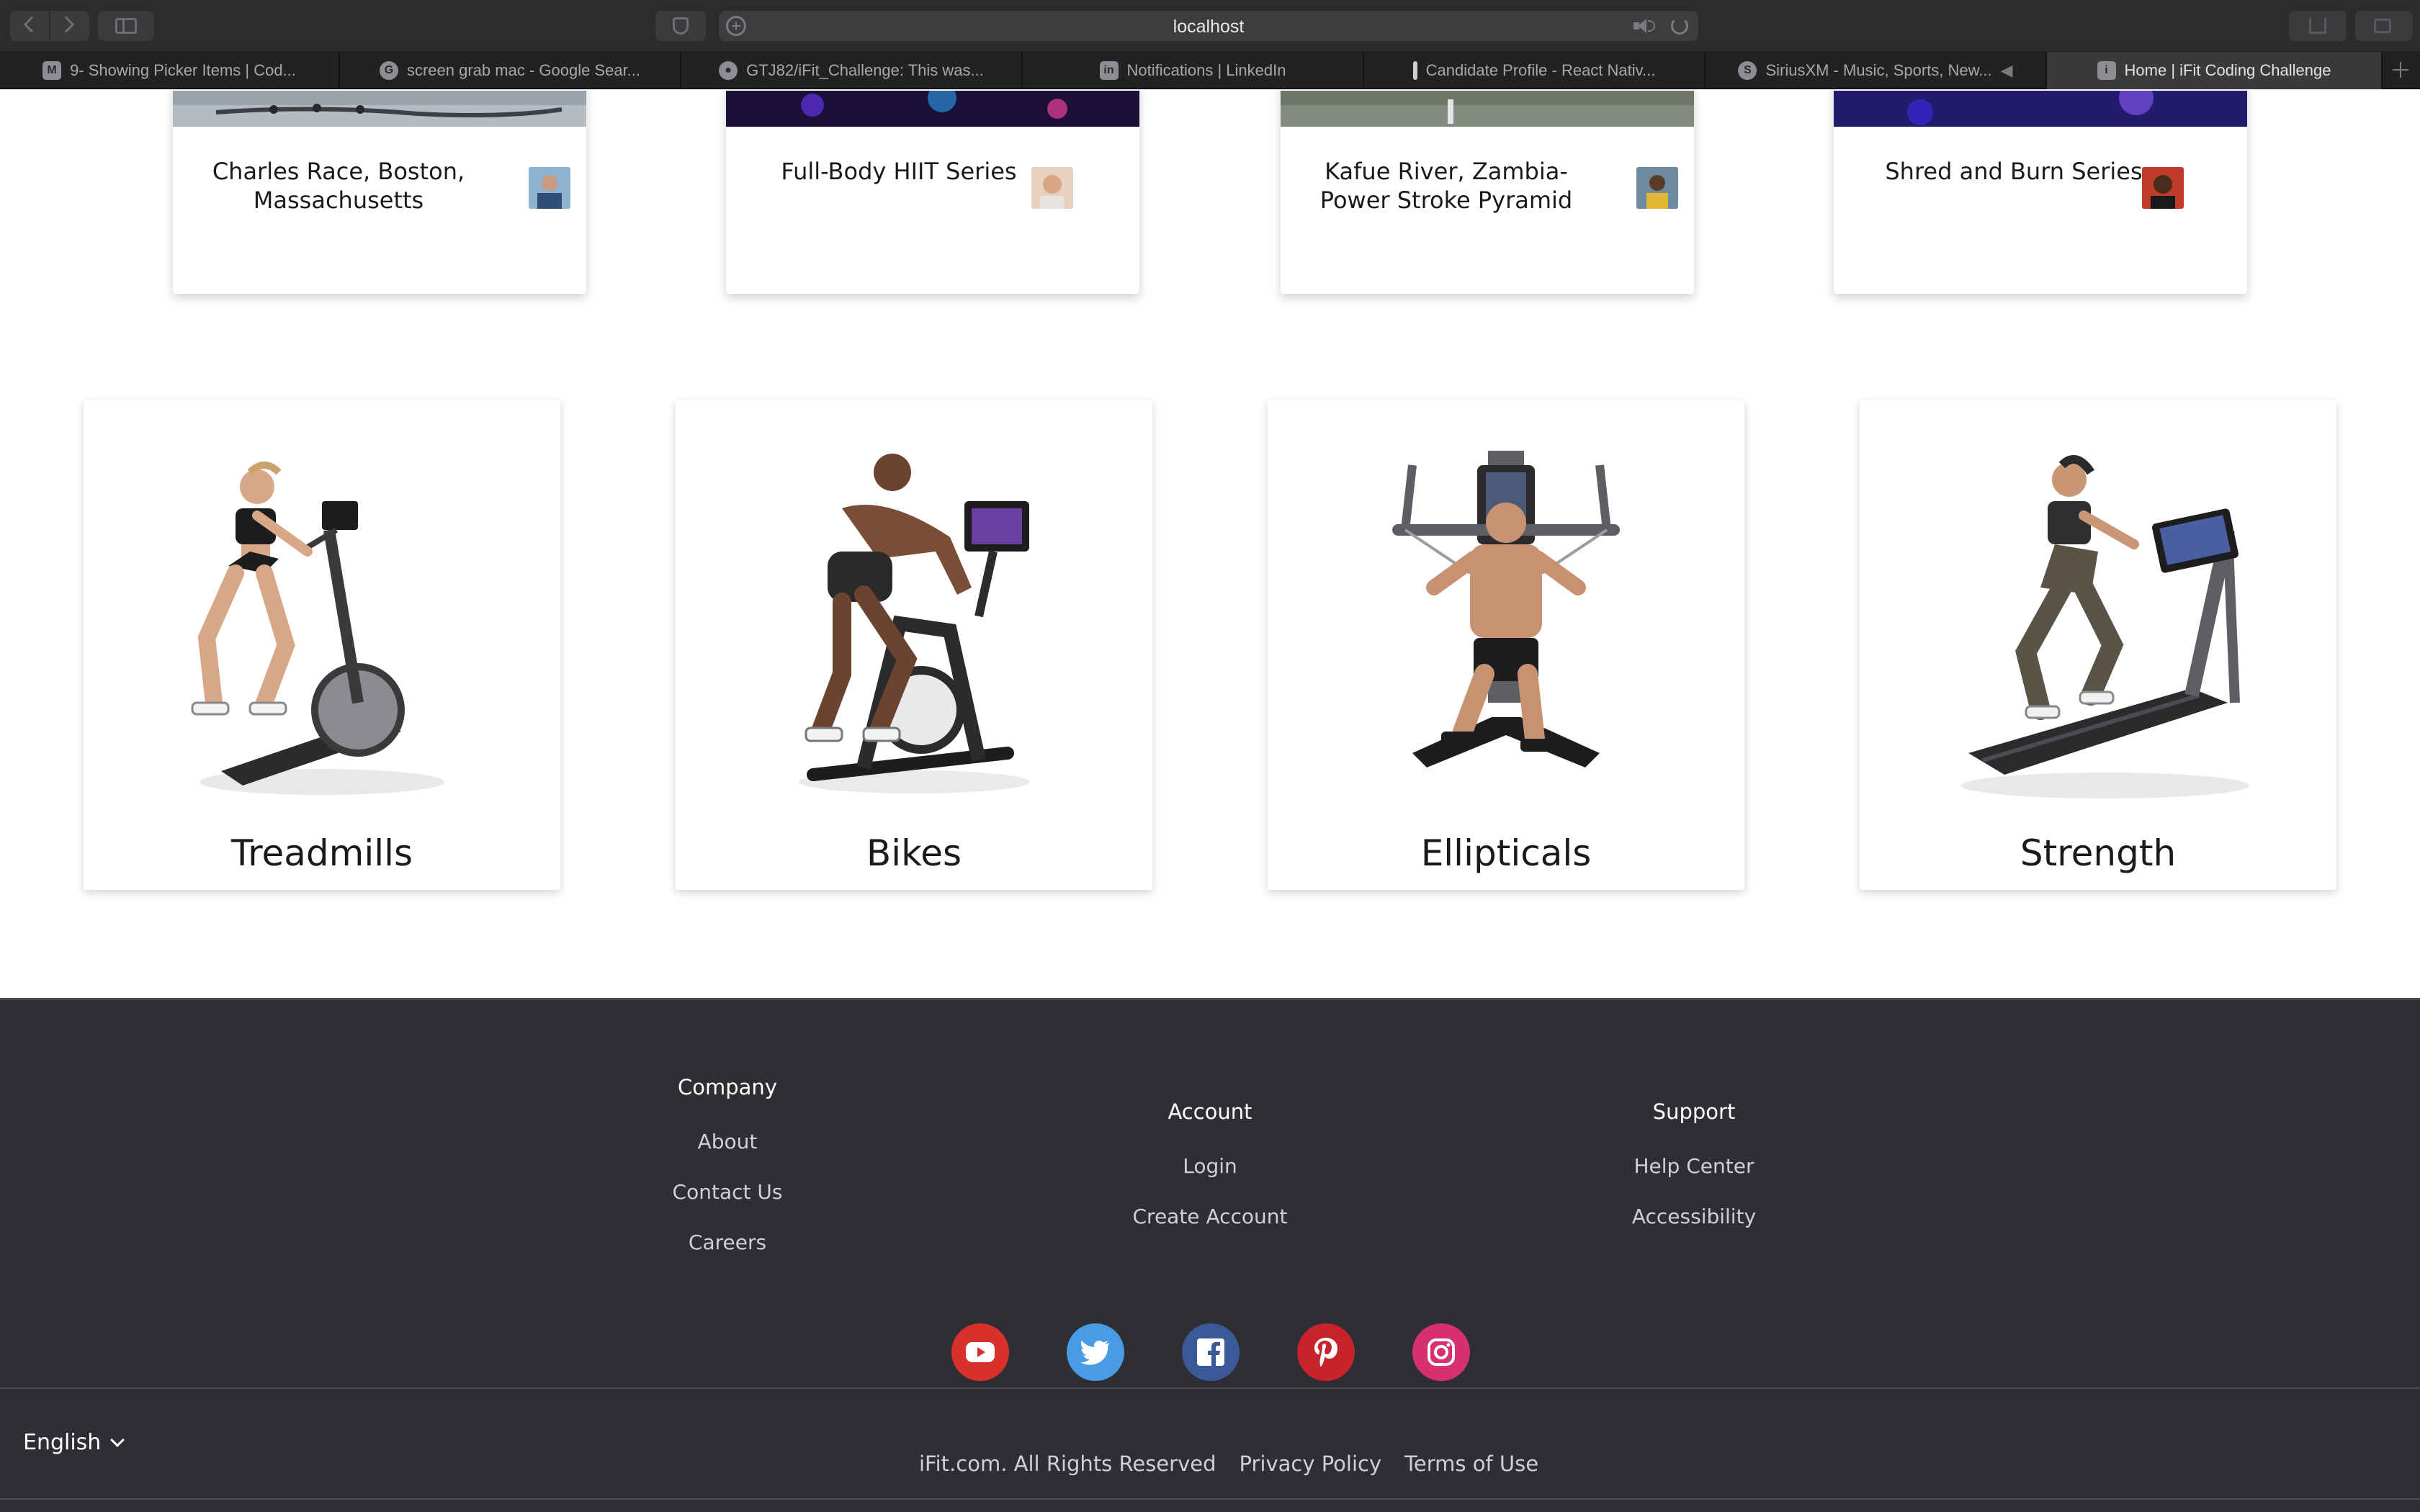 This screenshot has width=2420, height=1512. What do you see at coordinates (1210, 1166) in the screenshot?
I see `footer-link-login: Login` at bounding box center [1210, 1166].